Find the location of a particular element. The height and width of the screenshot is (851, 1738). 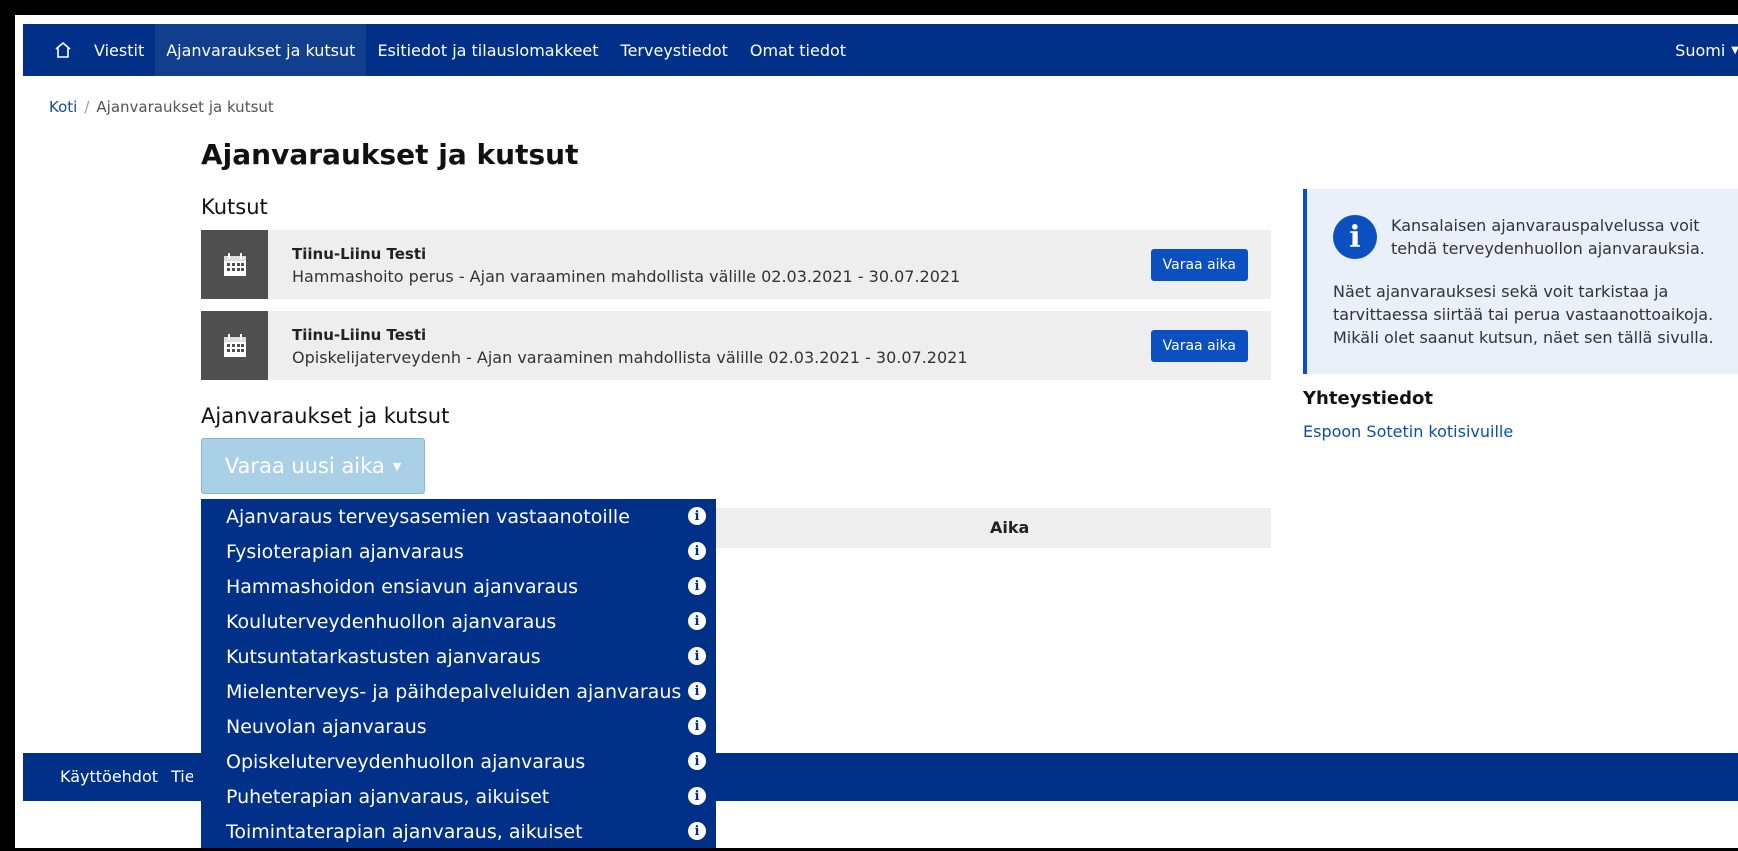

menu-item-label: Kutsuntatarkastusten ajanvaraus is located at coordinates (383, 656).